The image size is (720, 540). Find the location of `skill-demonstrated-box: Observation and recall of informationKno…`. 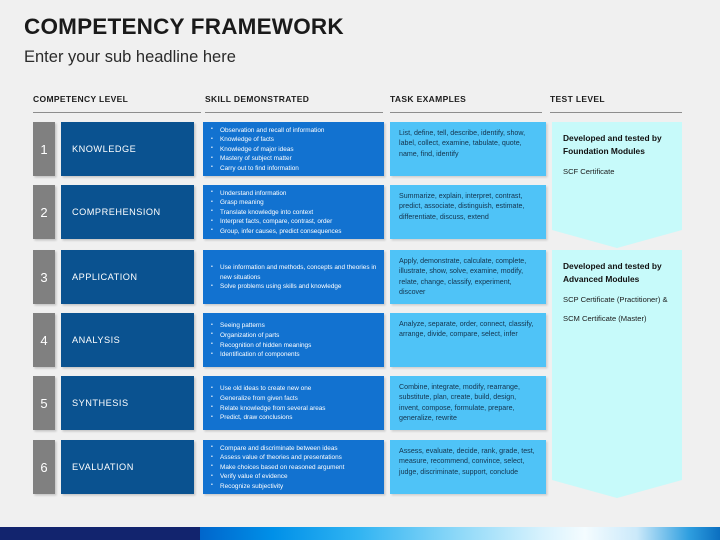

skill-demonstrated-box: Observation and recall of informationKno… is located at coordinates (293, 149).